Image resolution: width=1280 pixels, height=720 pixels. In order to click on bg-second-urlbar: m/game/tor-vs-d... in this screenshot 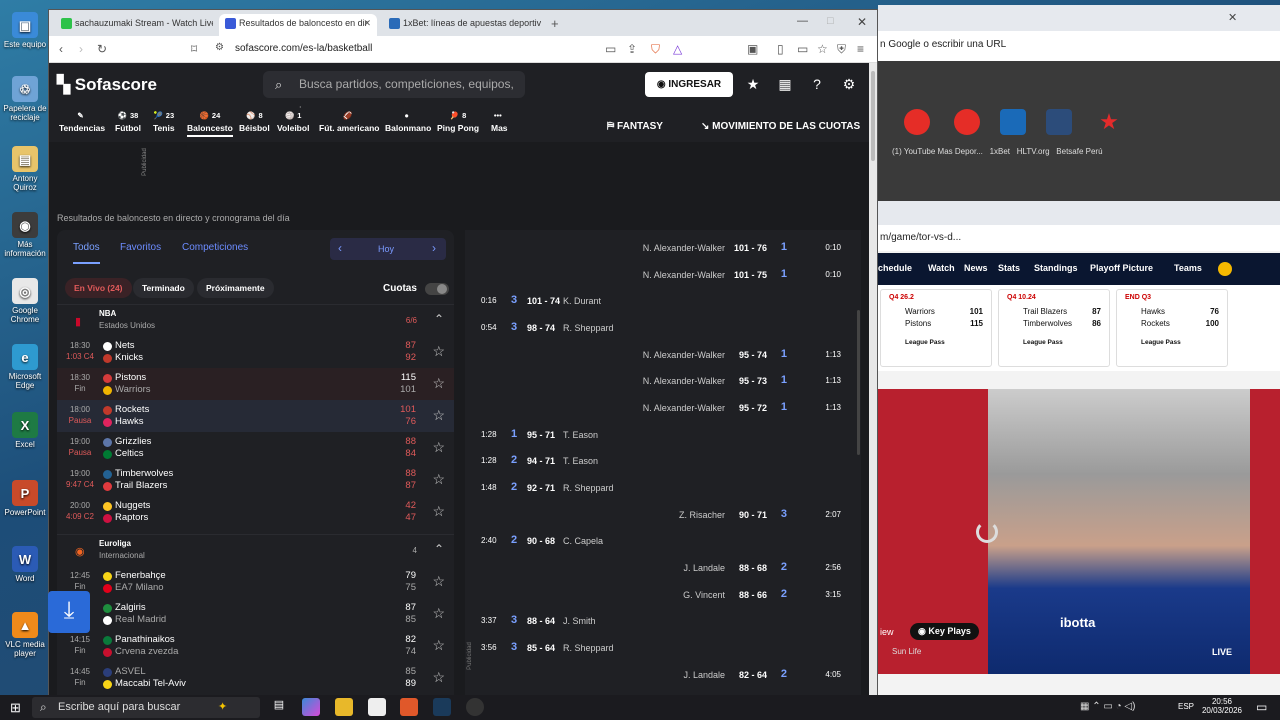, I will do `click(1079, 238)`.